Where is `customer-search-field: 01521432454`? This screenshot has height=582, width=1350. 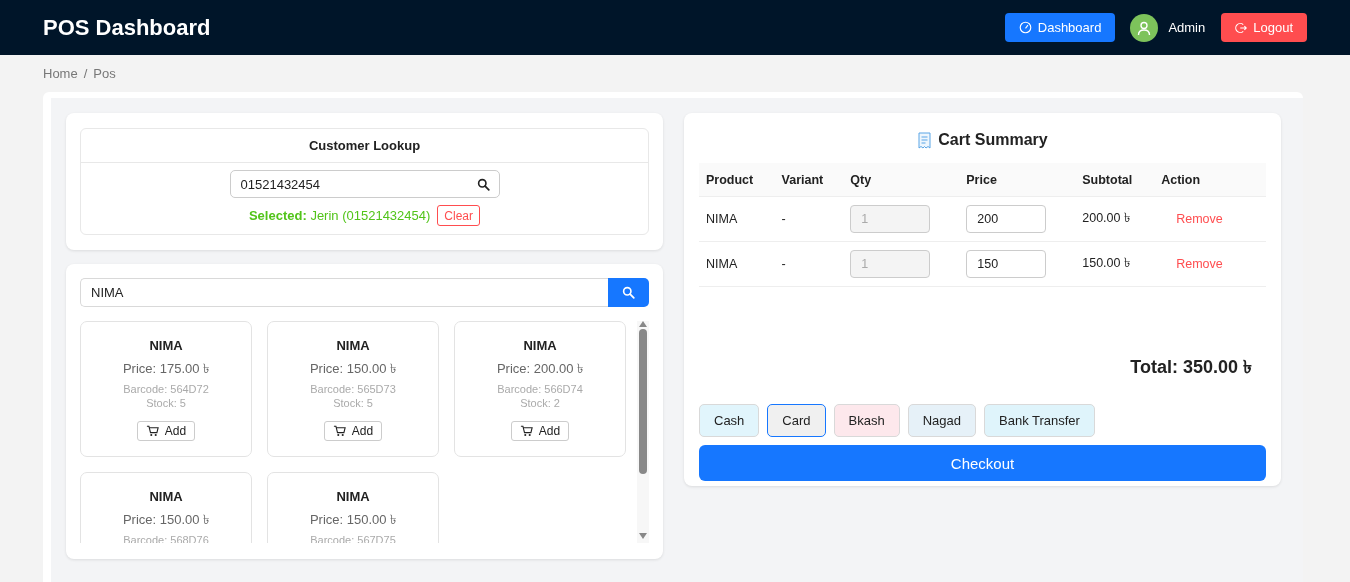
customer-search-field: 01521432454 is located at coordinates (364, 184).